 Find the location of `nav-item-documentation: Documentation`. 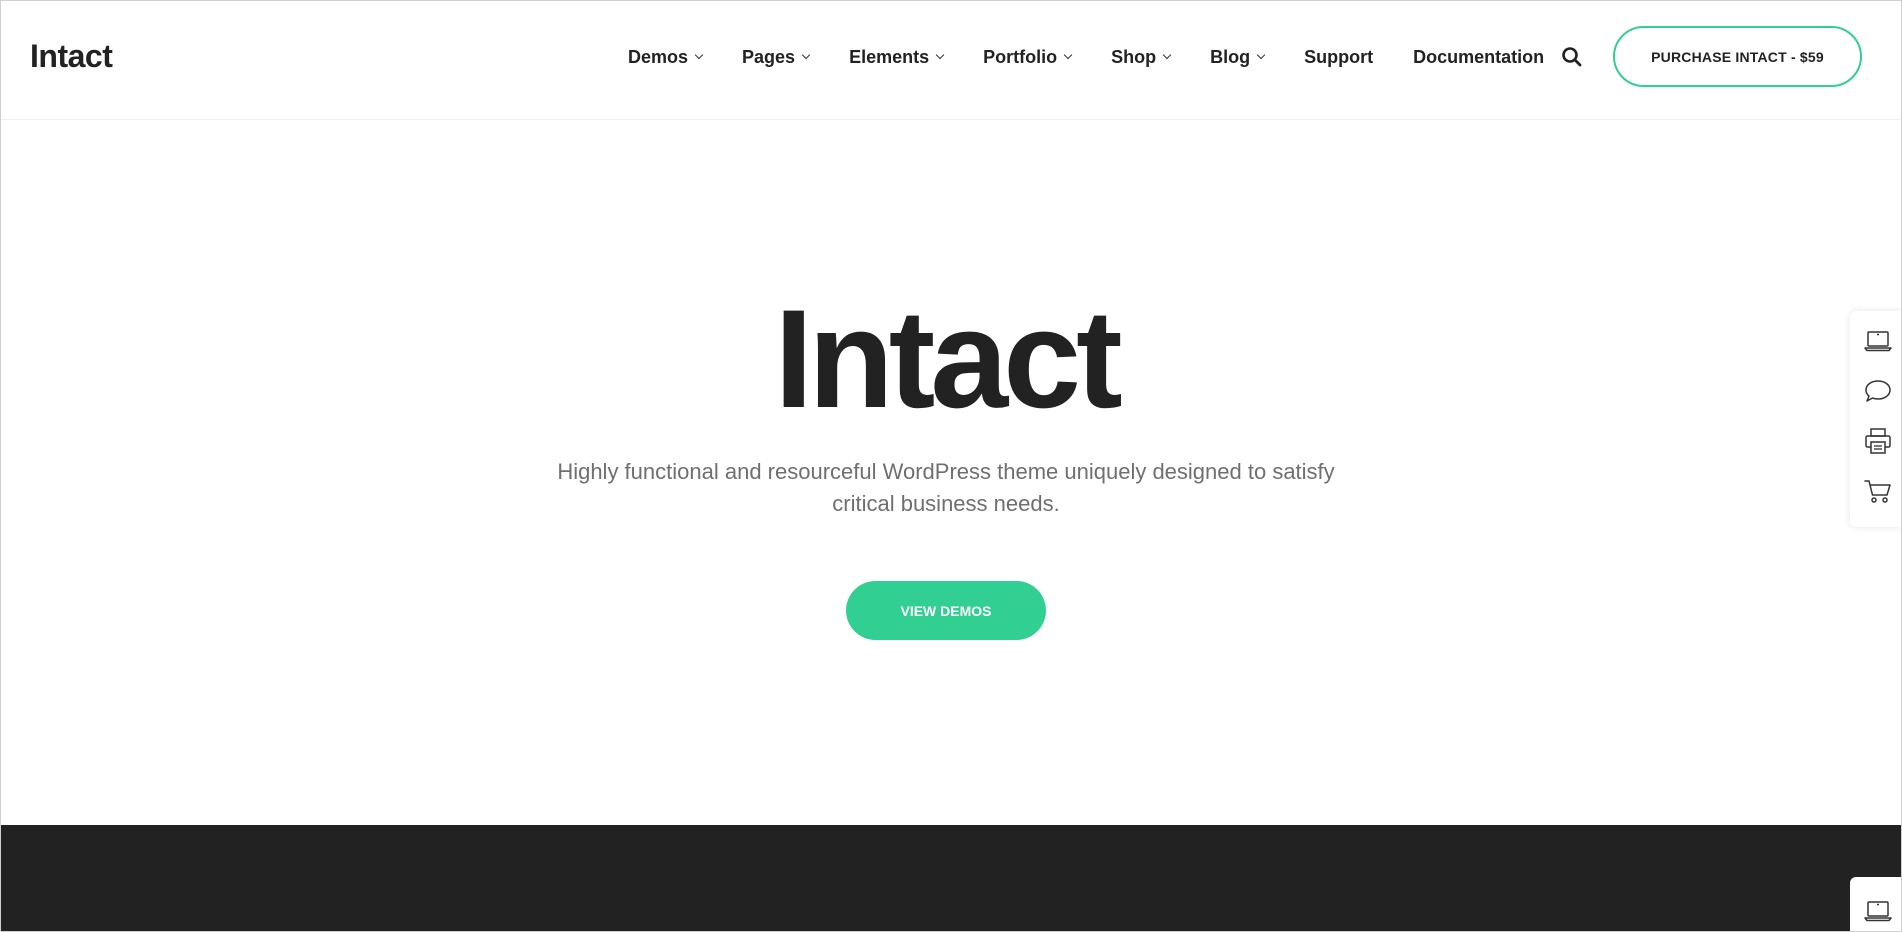

nav-item-documentation: Documentation is located at coordinates (1478, 57).